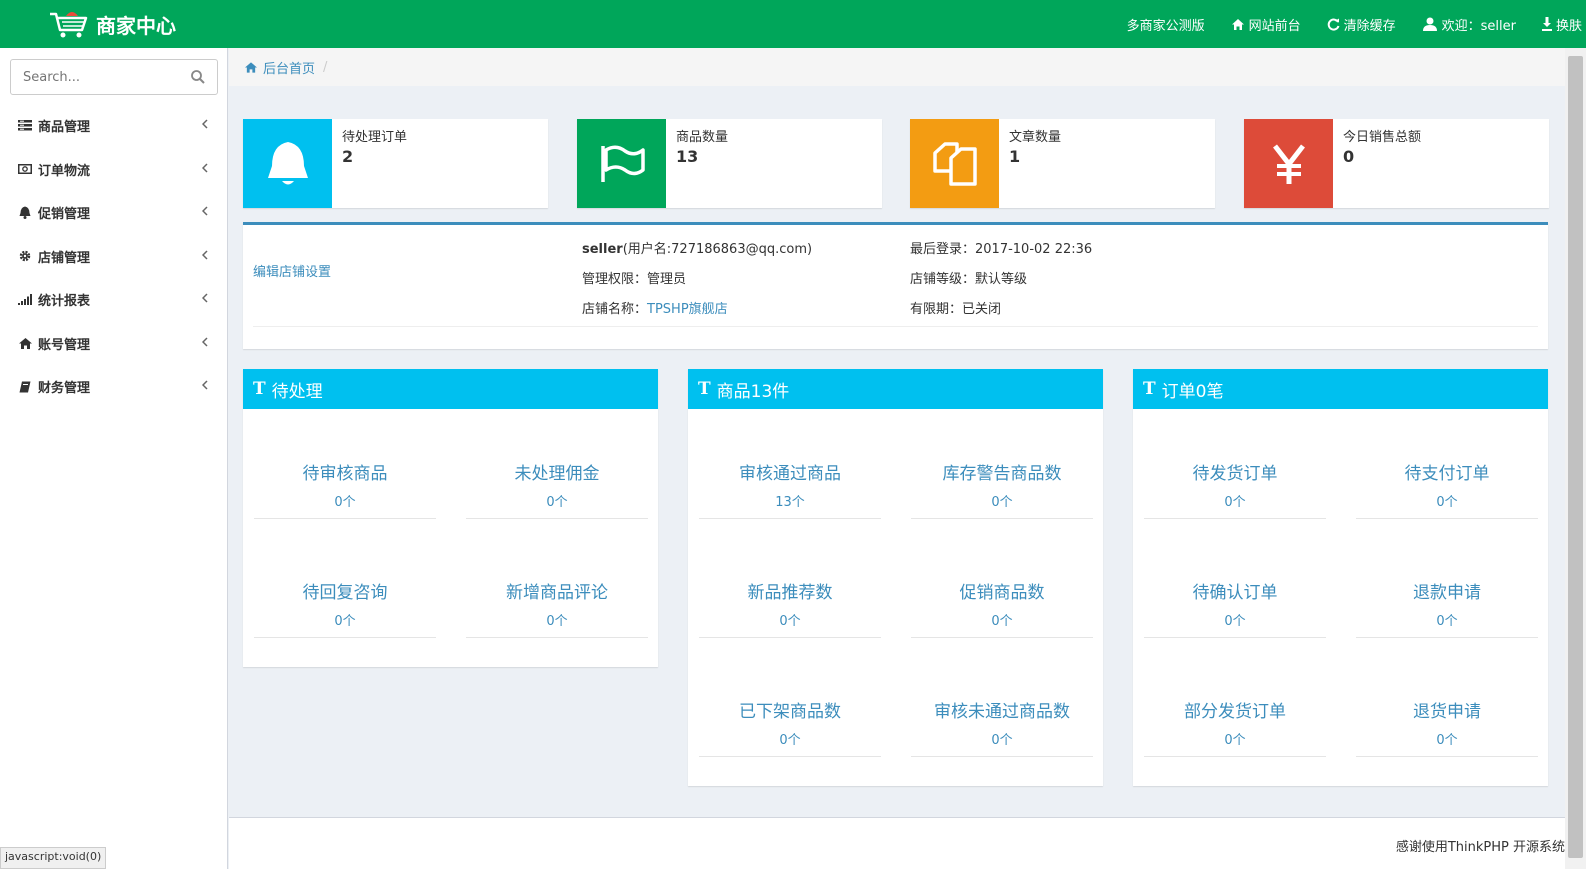 This screenshot has height=869, width=1586. What do you see at coordinates (1361, 24) in the screenshot?
I see `nav-clear-cache: 清除缓存` at bounding box center [1361, 24].